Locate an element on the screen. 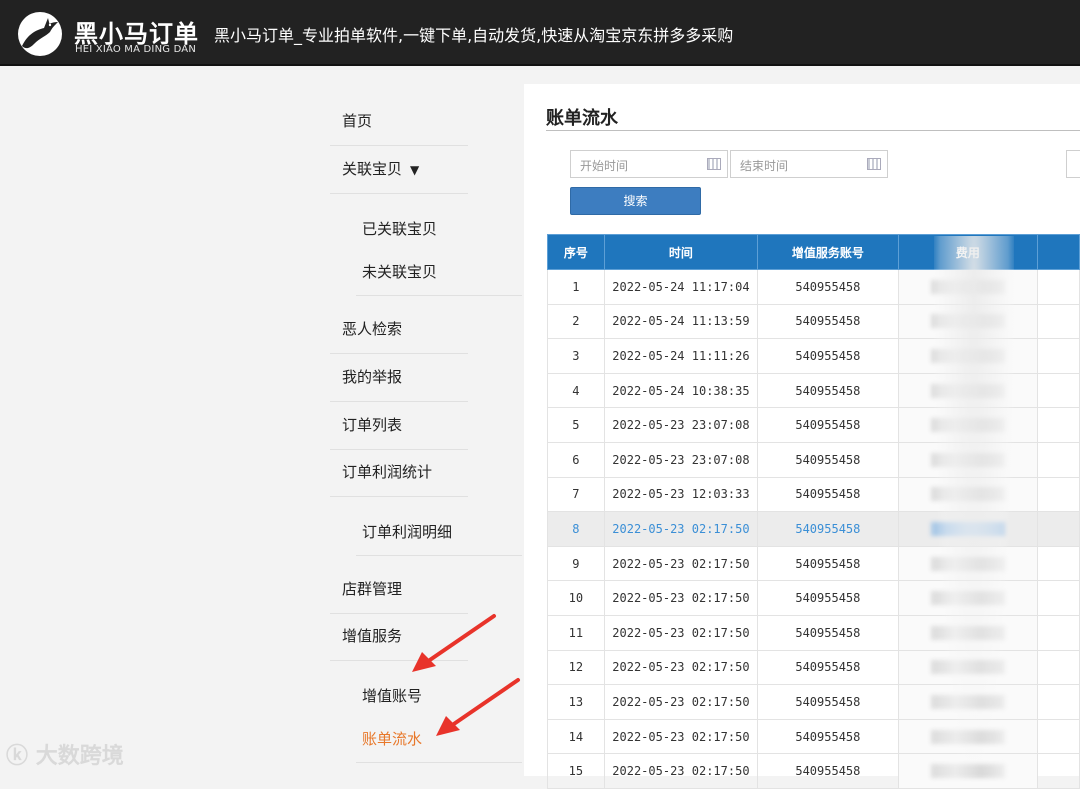 The height and width of the screenshot is (789, 1080). cell-no: 5 is located at coordinates (576, 425).